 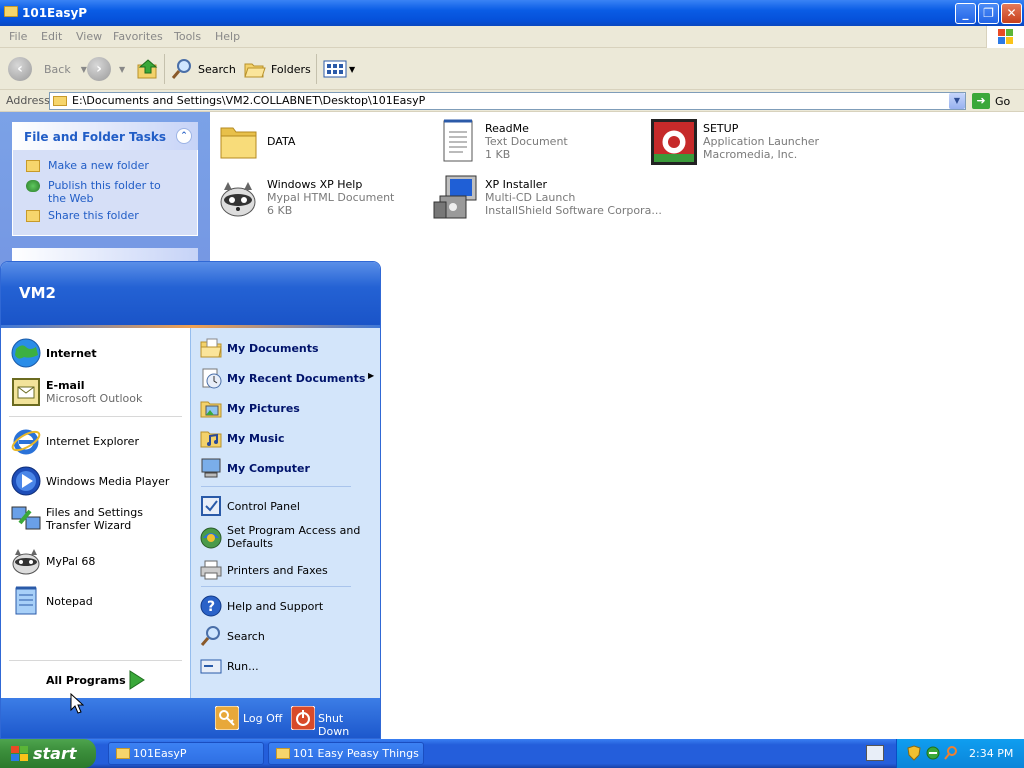 I want to click on start-button: start, so click(x=48, y=753).